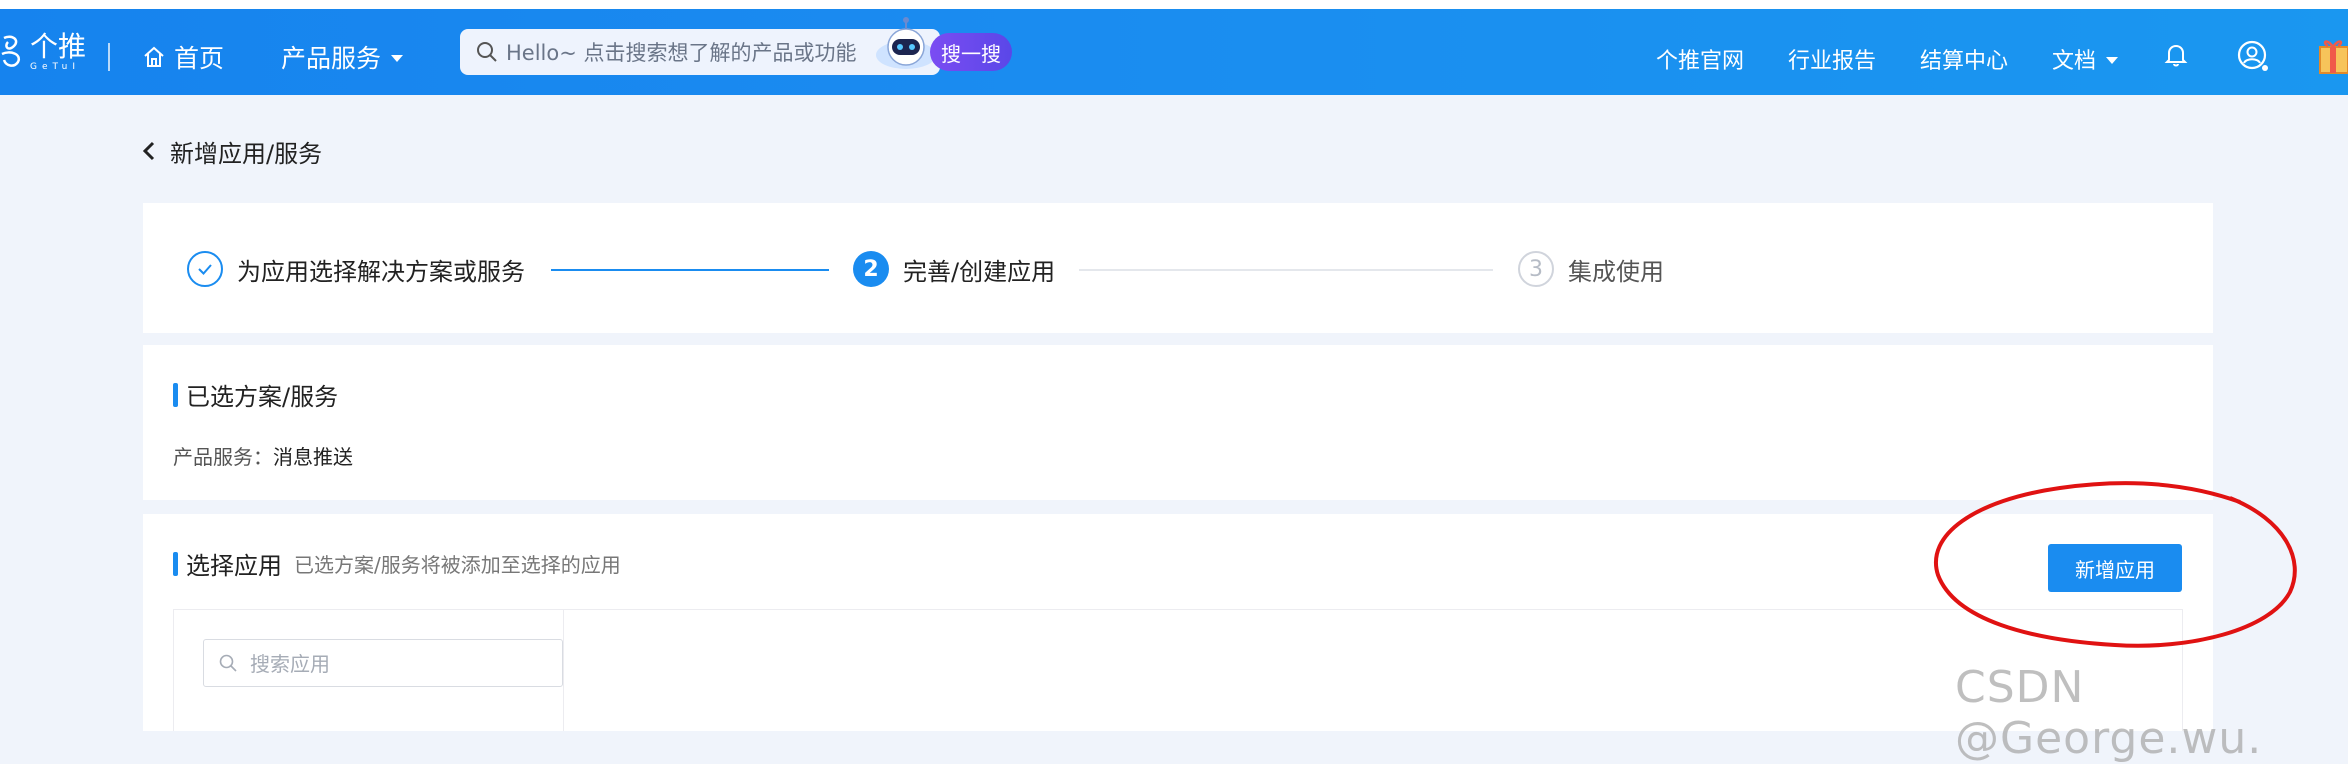 This screenshot has height=764, width=2348. I want to click on chevron-left-icon, so click(148, 151).